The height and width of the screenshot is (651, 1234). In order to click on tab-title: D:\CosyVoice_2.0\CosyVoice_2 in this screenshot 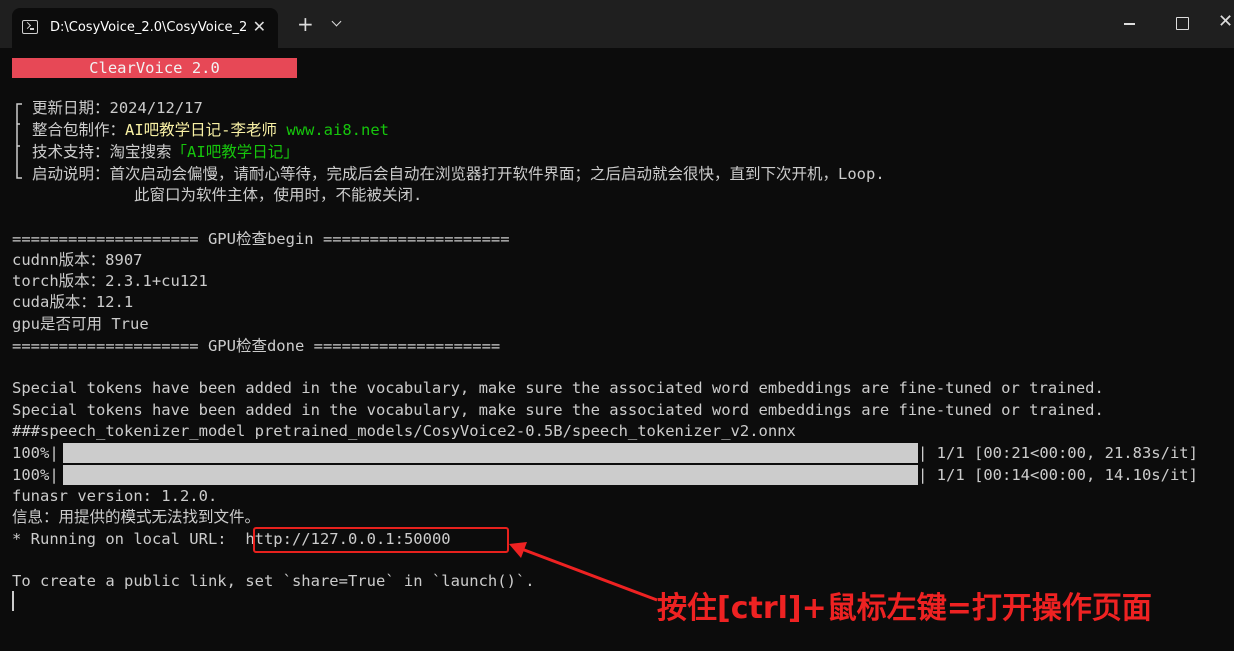, I will do `click(149, 27)`.